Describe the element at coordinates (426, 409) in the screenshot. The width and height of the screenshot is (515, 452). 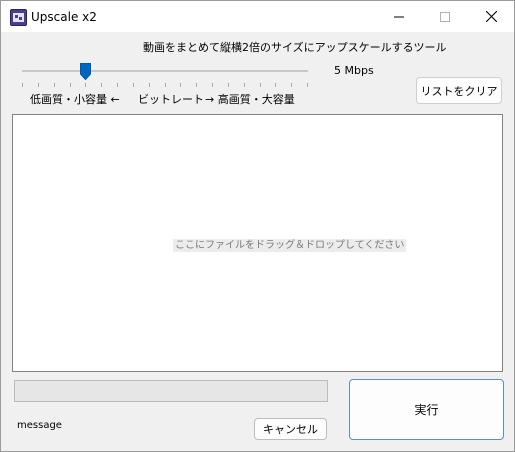
I see `run-button: 実行` at that location.